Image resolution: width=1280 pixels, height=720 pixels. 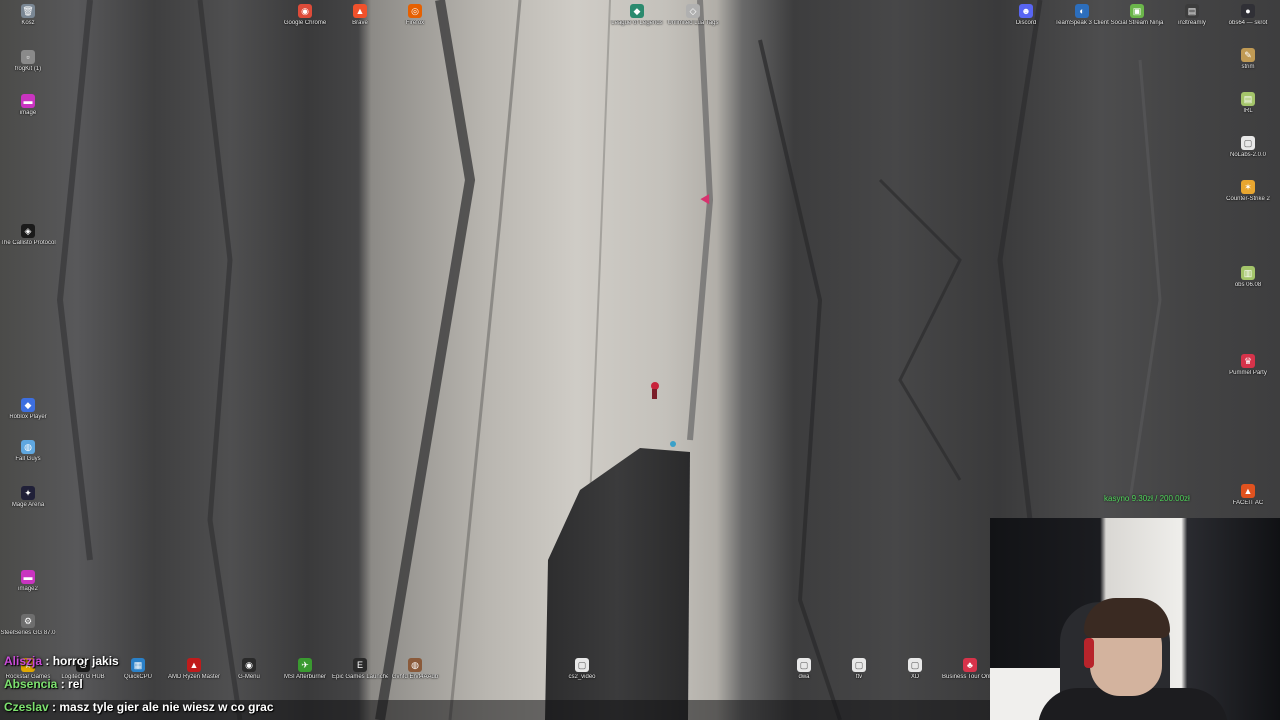 I want to click on desktop-icon-recycle-bin: 🗑 Kosz, so click(x=28, y=15).